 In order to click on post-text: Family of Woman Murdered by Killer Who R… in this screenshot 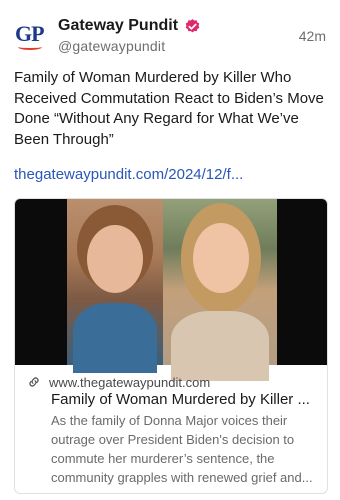, I will do `click(169, 108)`.